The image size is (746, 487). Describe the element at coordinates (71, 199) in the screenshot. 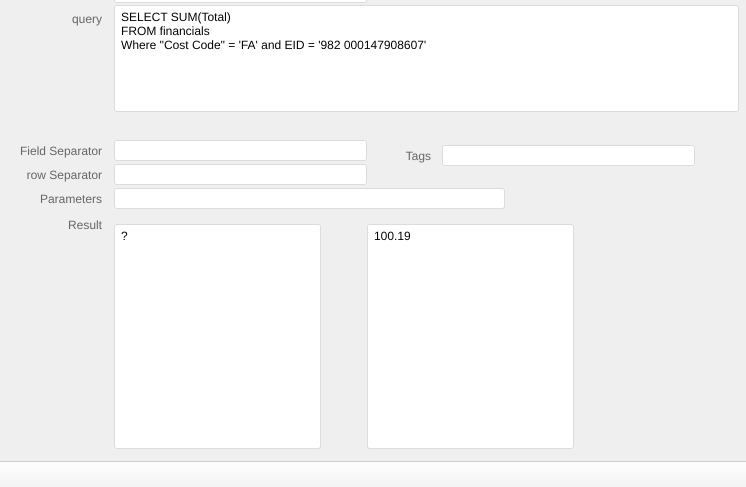

I see `field-label: Parameters` at that location.